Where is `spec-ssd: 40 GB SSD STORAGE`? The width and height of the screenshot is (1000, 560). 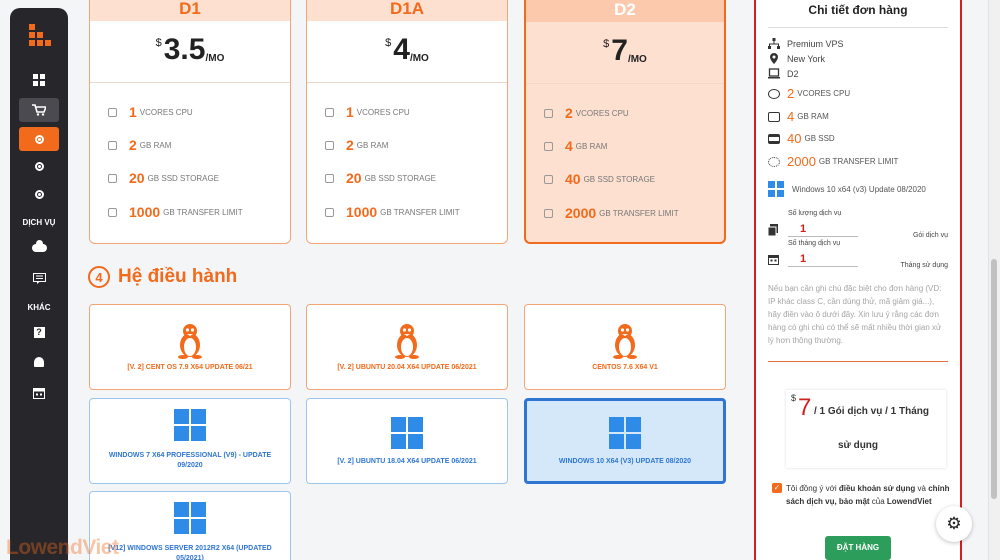
spec-ssd: 40 GB SSD STORAGE is located at coordinates (599, 179).